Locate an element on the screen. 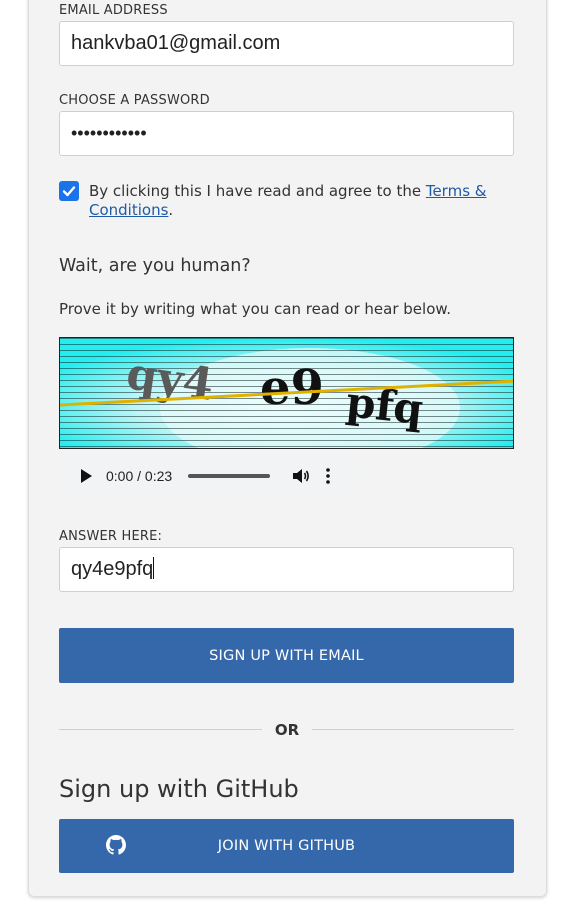  or-divider-text: OR is located at coordinates (287, 730).